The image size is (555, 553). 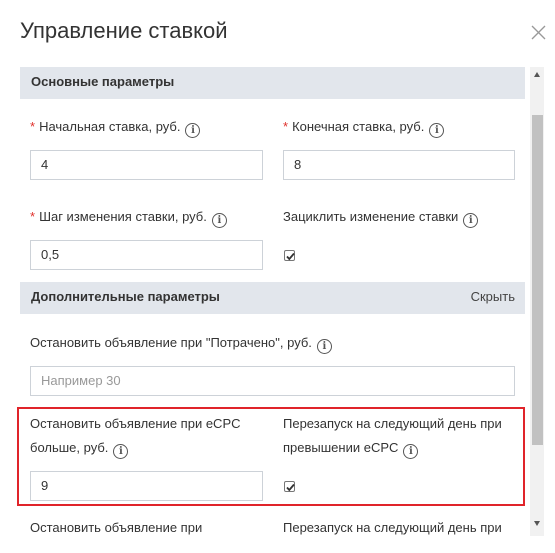 I want to click on cycle-label: Зациклить изменение ставки i, so click(x=381, y=217).